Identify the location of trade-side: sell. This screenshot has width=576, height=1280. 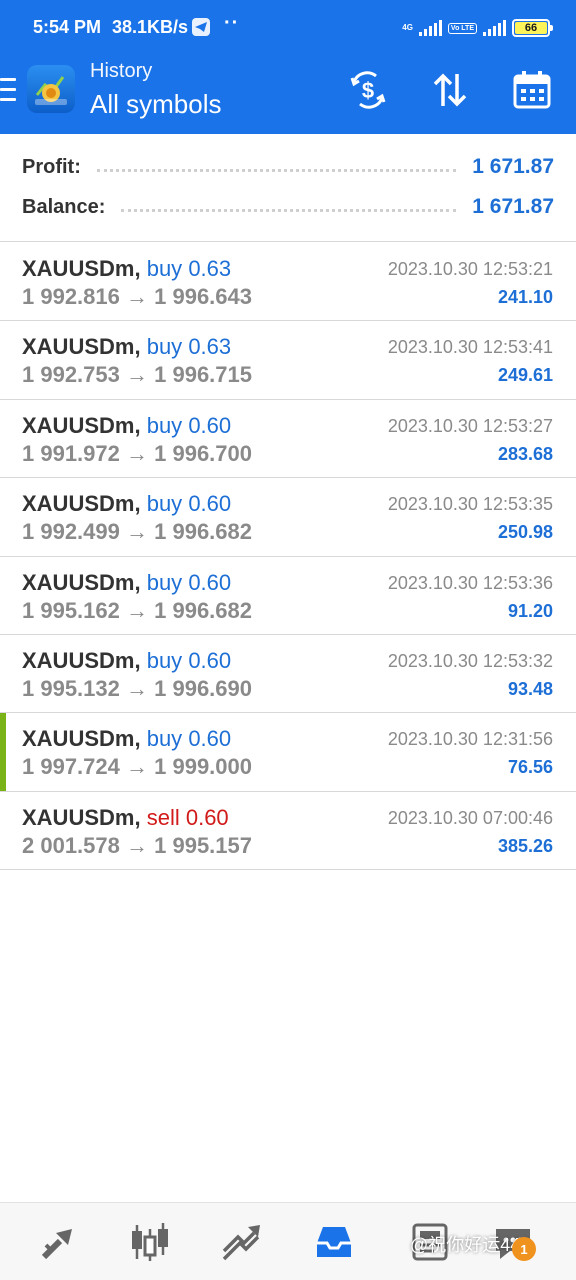
(163, 817).